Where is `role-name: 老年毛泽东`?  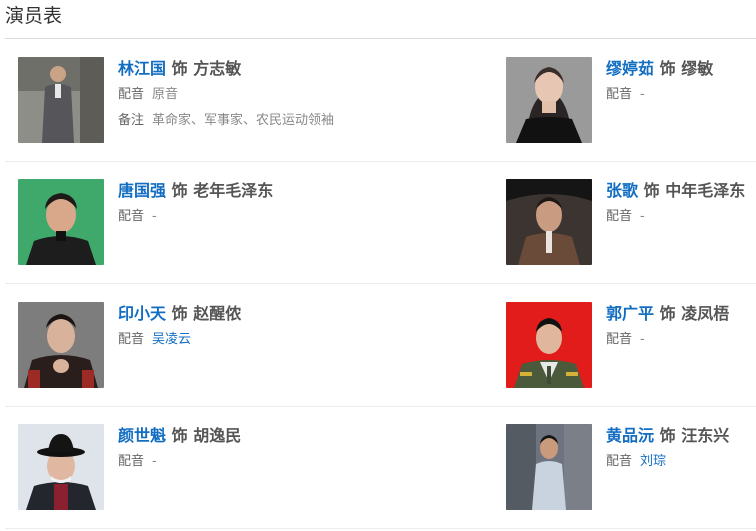 role-name: 老年毛泽东 is located at coordinates (233, 190).